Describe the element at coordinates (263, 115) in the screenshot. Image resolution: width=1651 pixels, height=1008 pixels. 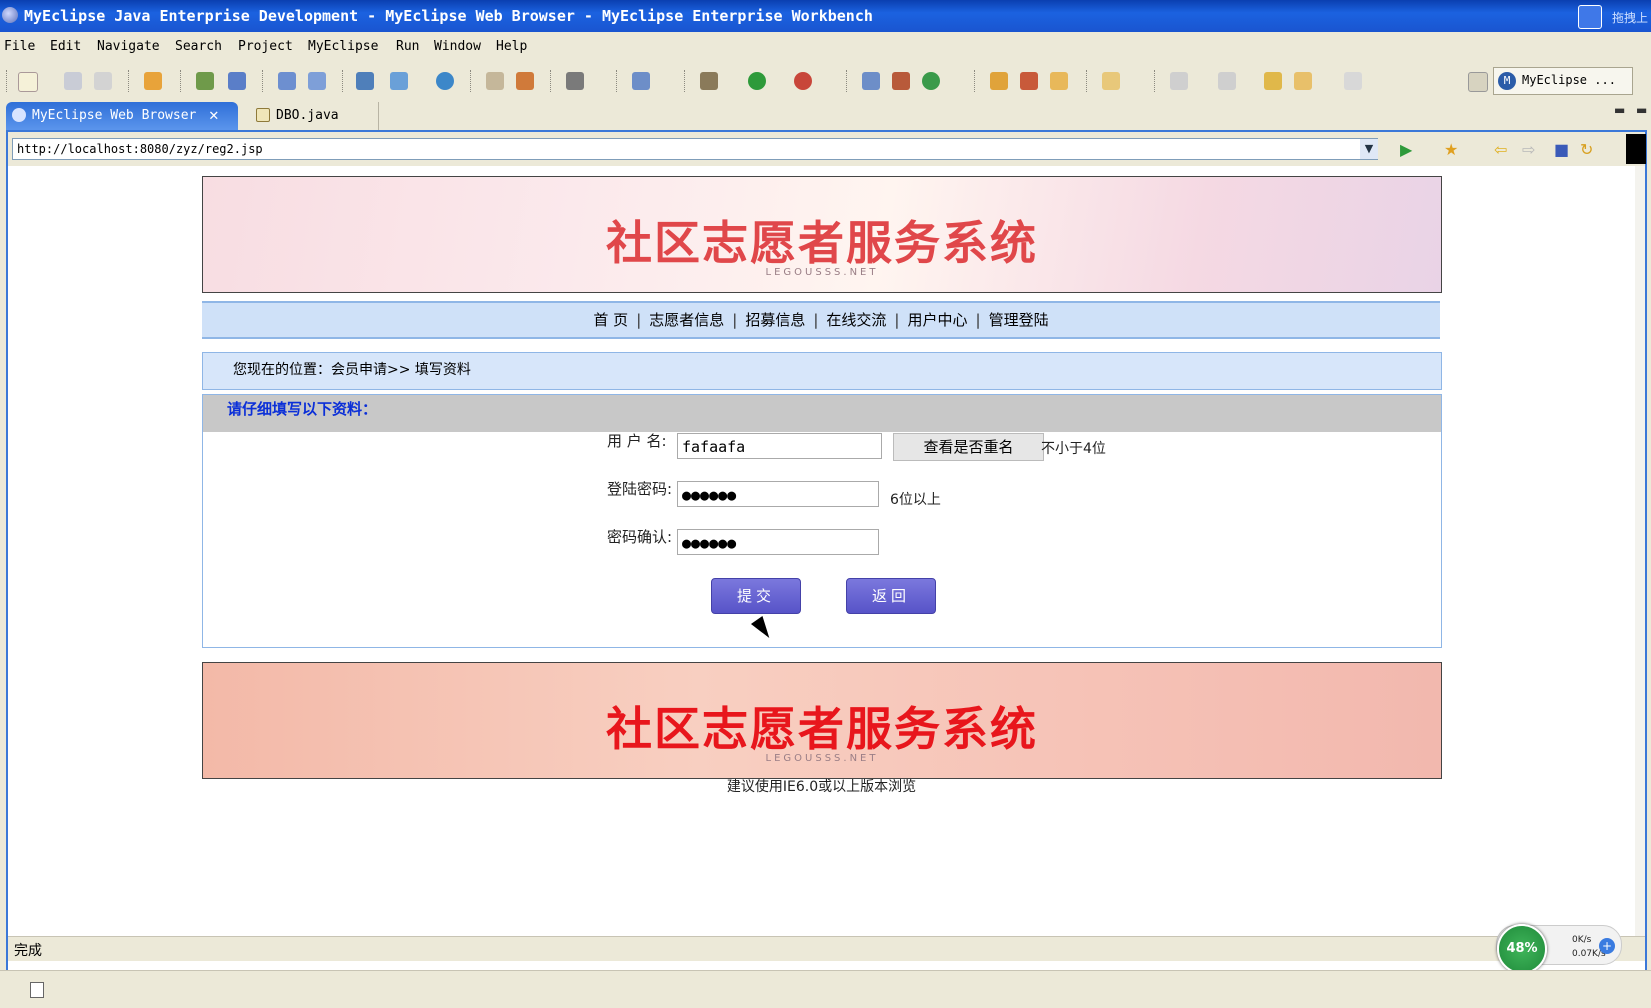
I see `java-file-icon` at that location.